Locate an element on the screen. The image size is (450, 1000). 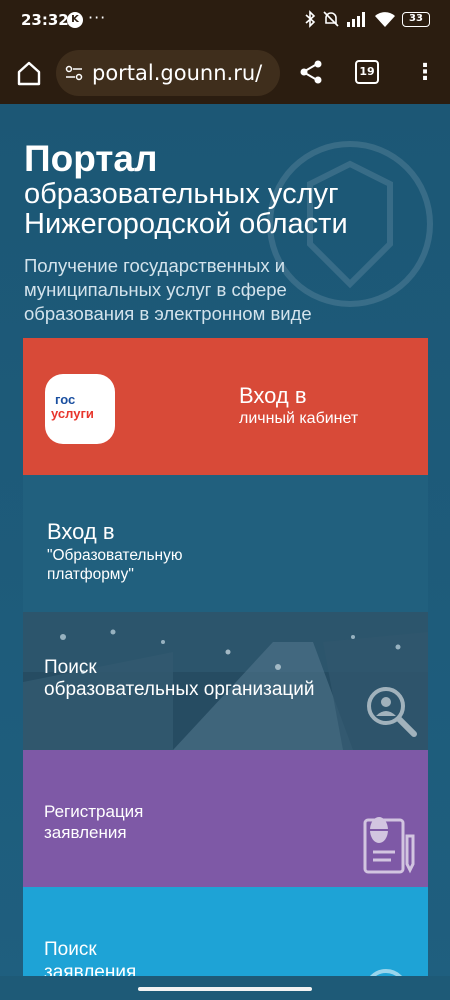
wifi-icon is located at coordinates (385, 19).